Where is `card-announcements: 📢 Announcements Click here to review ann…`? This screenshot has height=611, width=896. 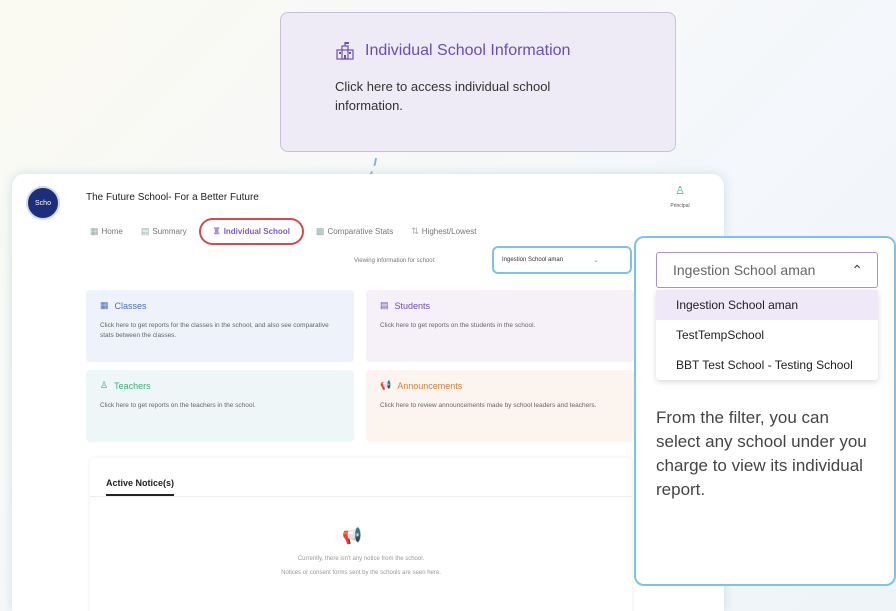
card-announcements: 📢 Announcements Click here to review ann… is located at coordinates (500, 406).